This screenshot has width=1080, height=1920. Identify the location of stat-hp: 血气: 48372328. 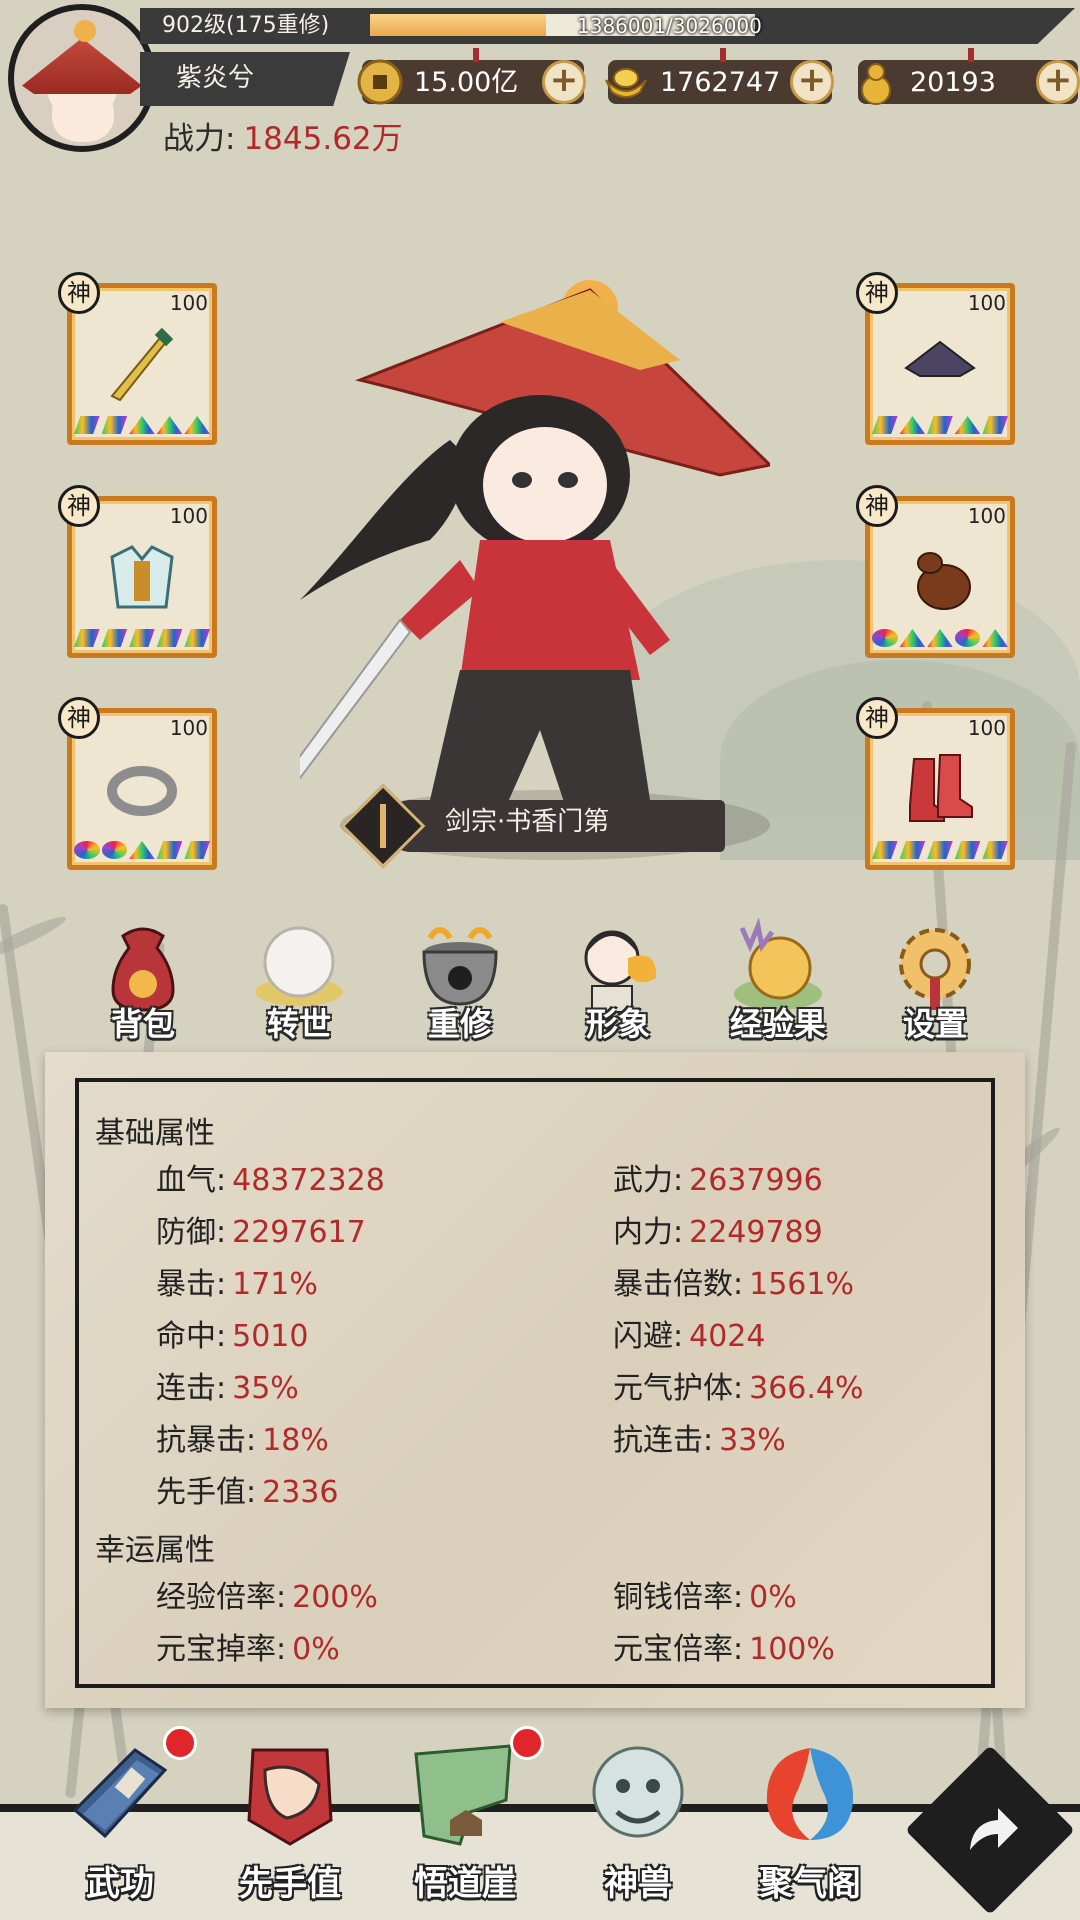
(270, 1181).